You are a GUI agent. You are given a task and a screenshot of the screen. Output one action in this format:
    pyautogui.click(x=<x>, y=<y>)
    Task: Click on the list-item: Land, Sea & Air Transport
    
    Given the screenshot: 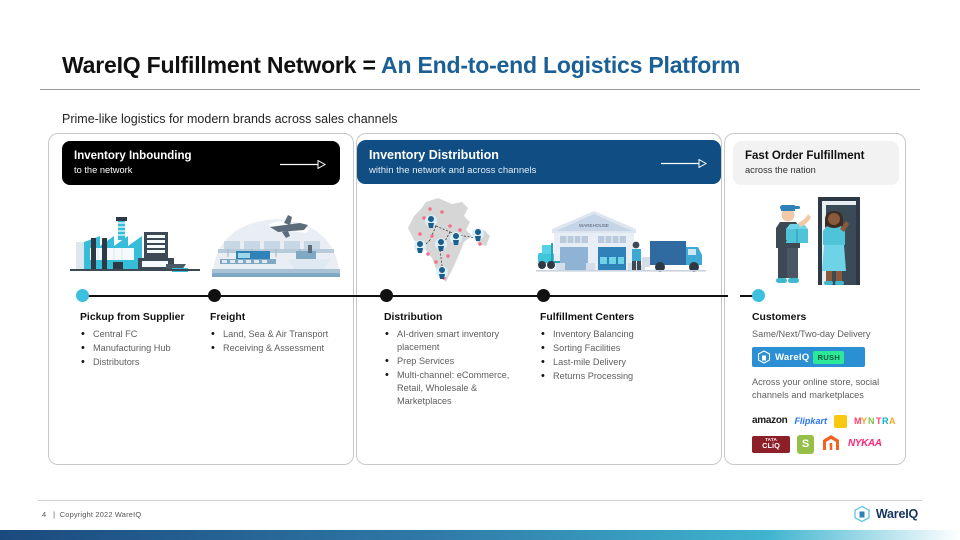 What is the action you would take?
    pyautogui.click(x=280, y=335)
    